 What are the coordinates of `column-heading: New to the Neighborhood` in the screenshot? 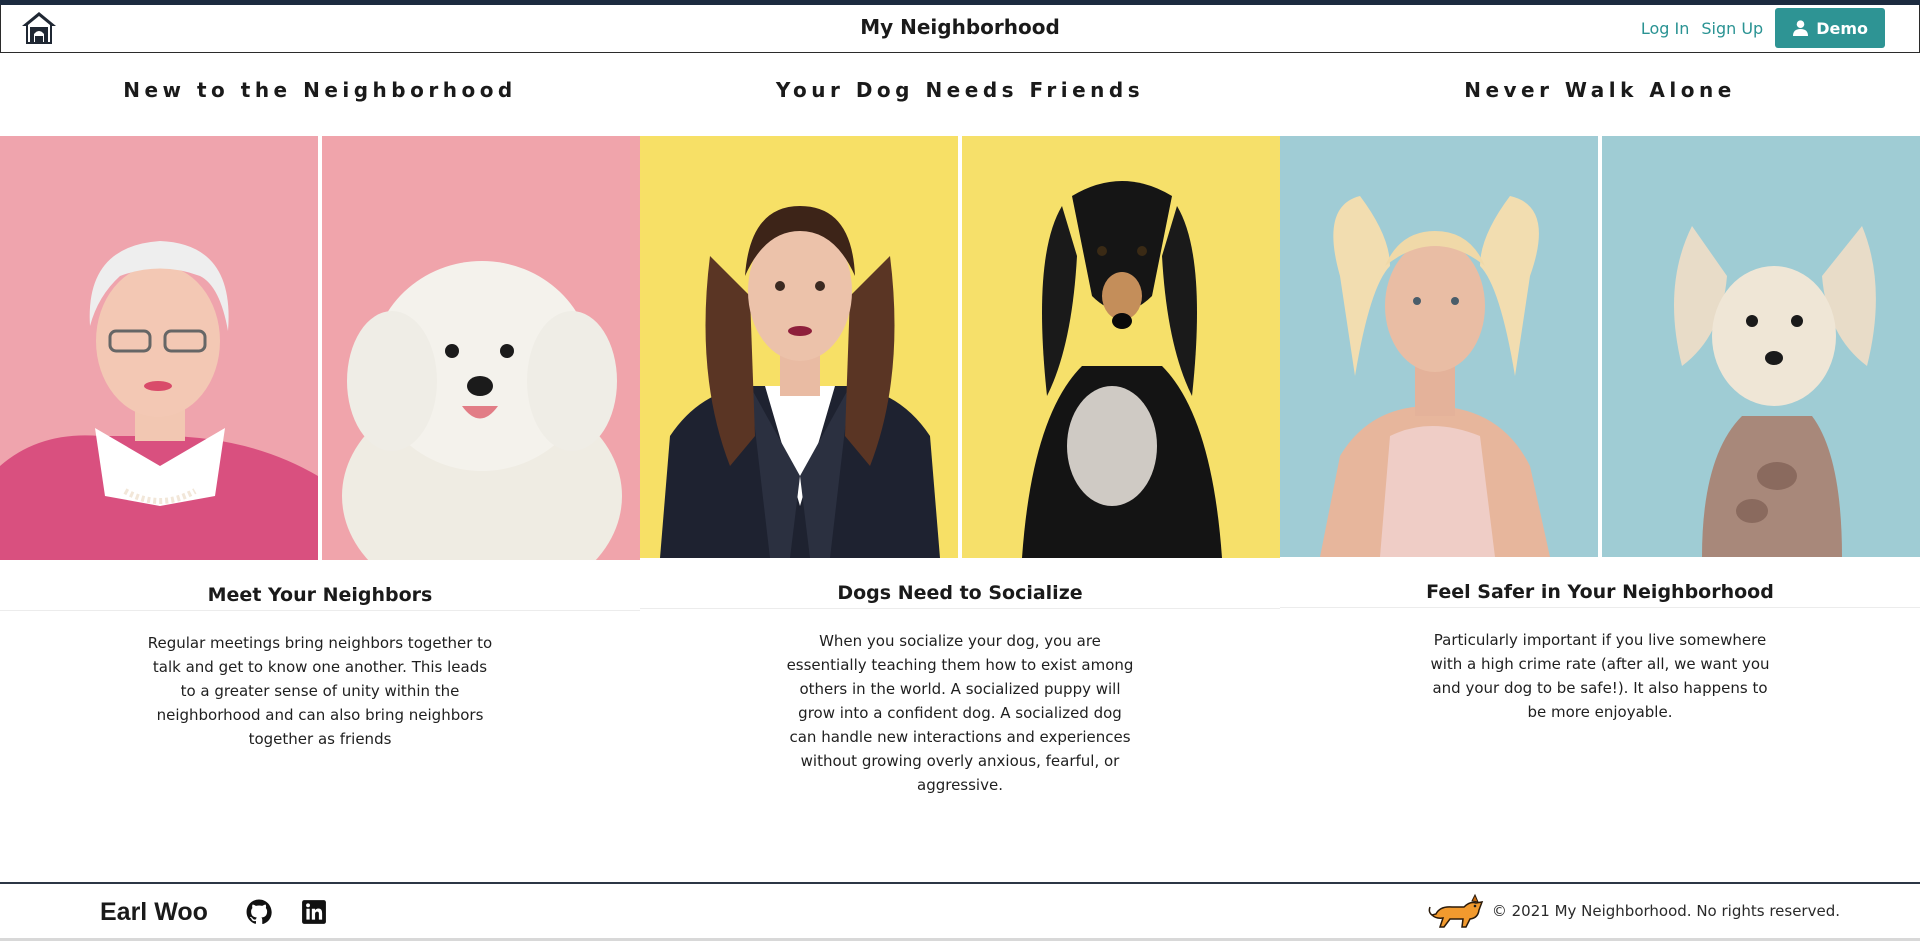 It's located at (320, 90).